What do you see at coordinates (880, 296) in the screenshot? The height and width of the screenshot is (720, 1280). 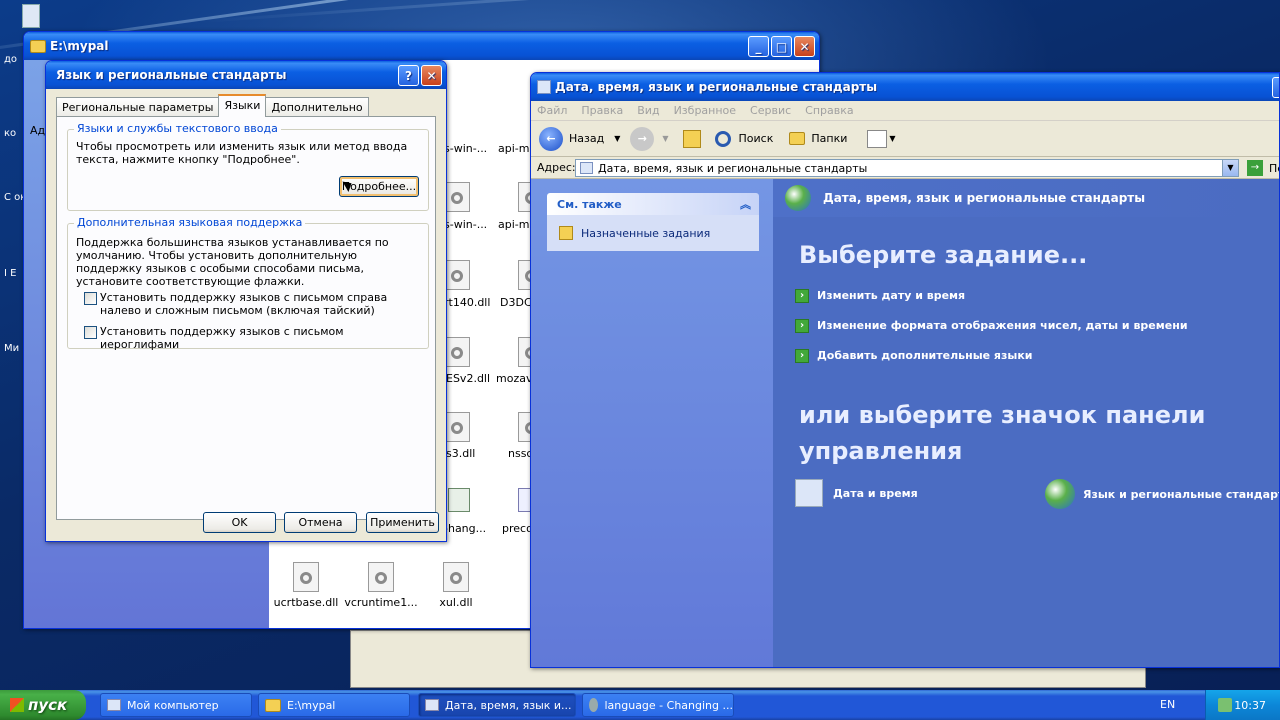 I see `task-change-date-time: › Изменить дату и время` at bounding box center [880, 296].